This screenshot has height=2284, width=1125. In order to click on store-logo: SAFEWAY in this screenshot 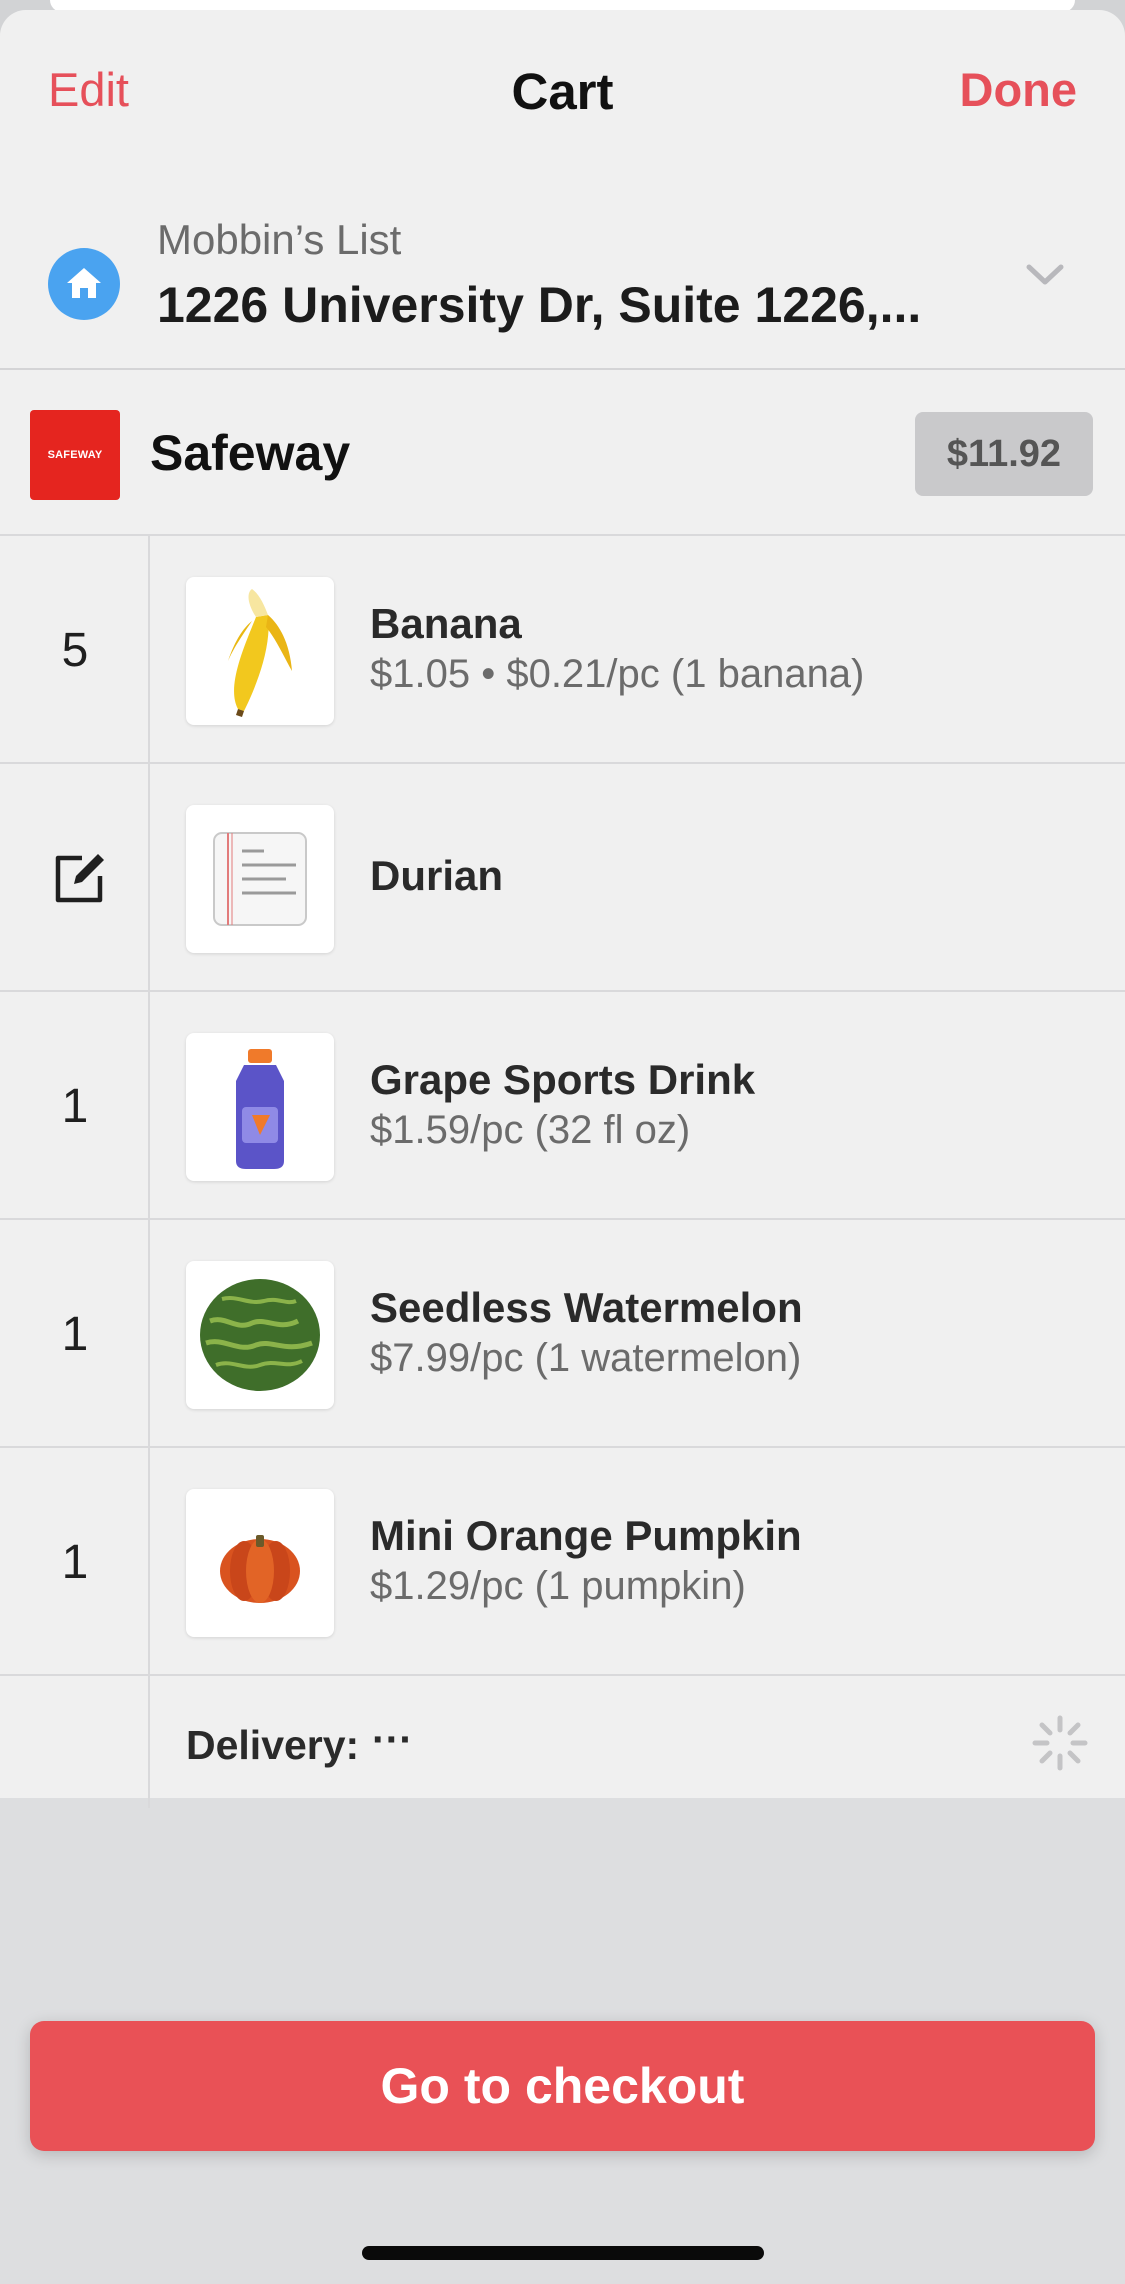, I will do `click(75, 455)`.